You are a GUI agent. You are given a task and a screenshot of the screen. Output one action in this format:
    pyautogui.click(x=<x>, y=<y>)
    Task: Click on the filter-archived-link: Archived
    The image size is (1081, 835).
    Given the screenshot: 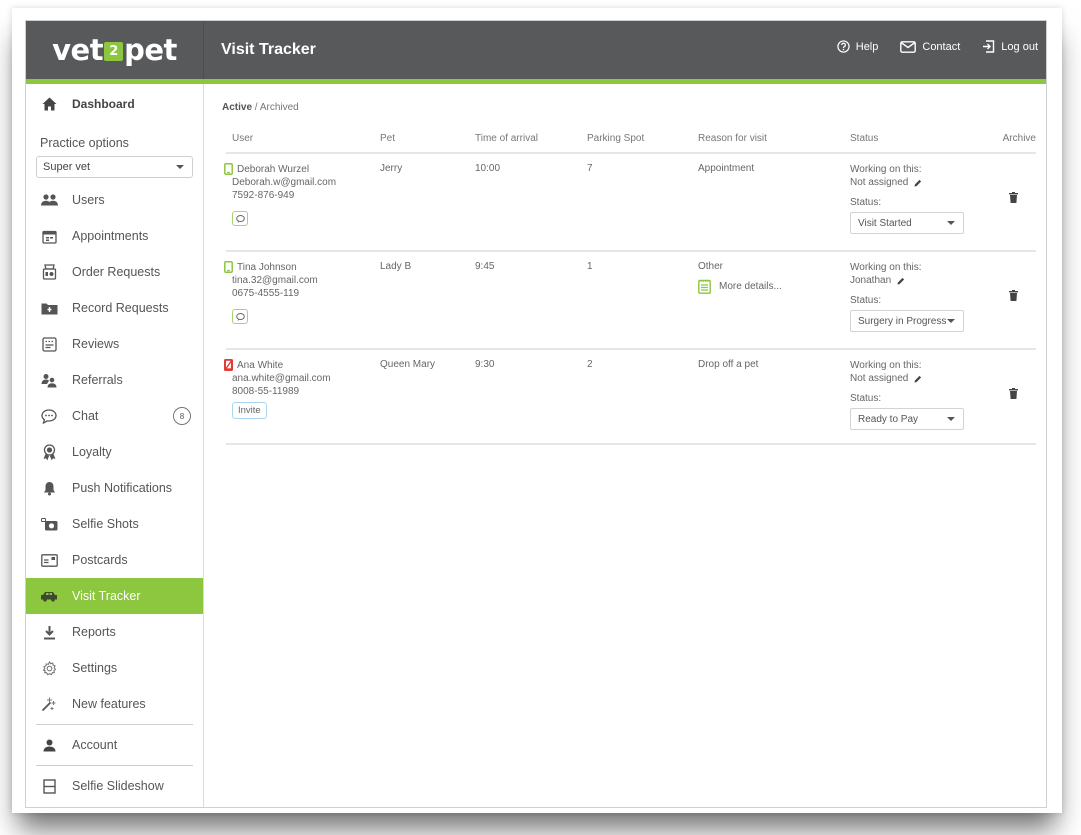 What is the action you would take?
    pyautogui.click(x=279, y=107)
    